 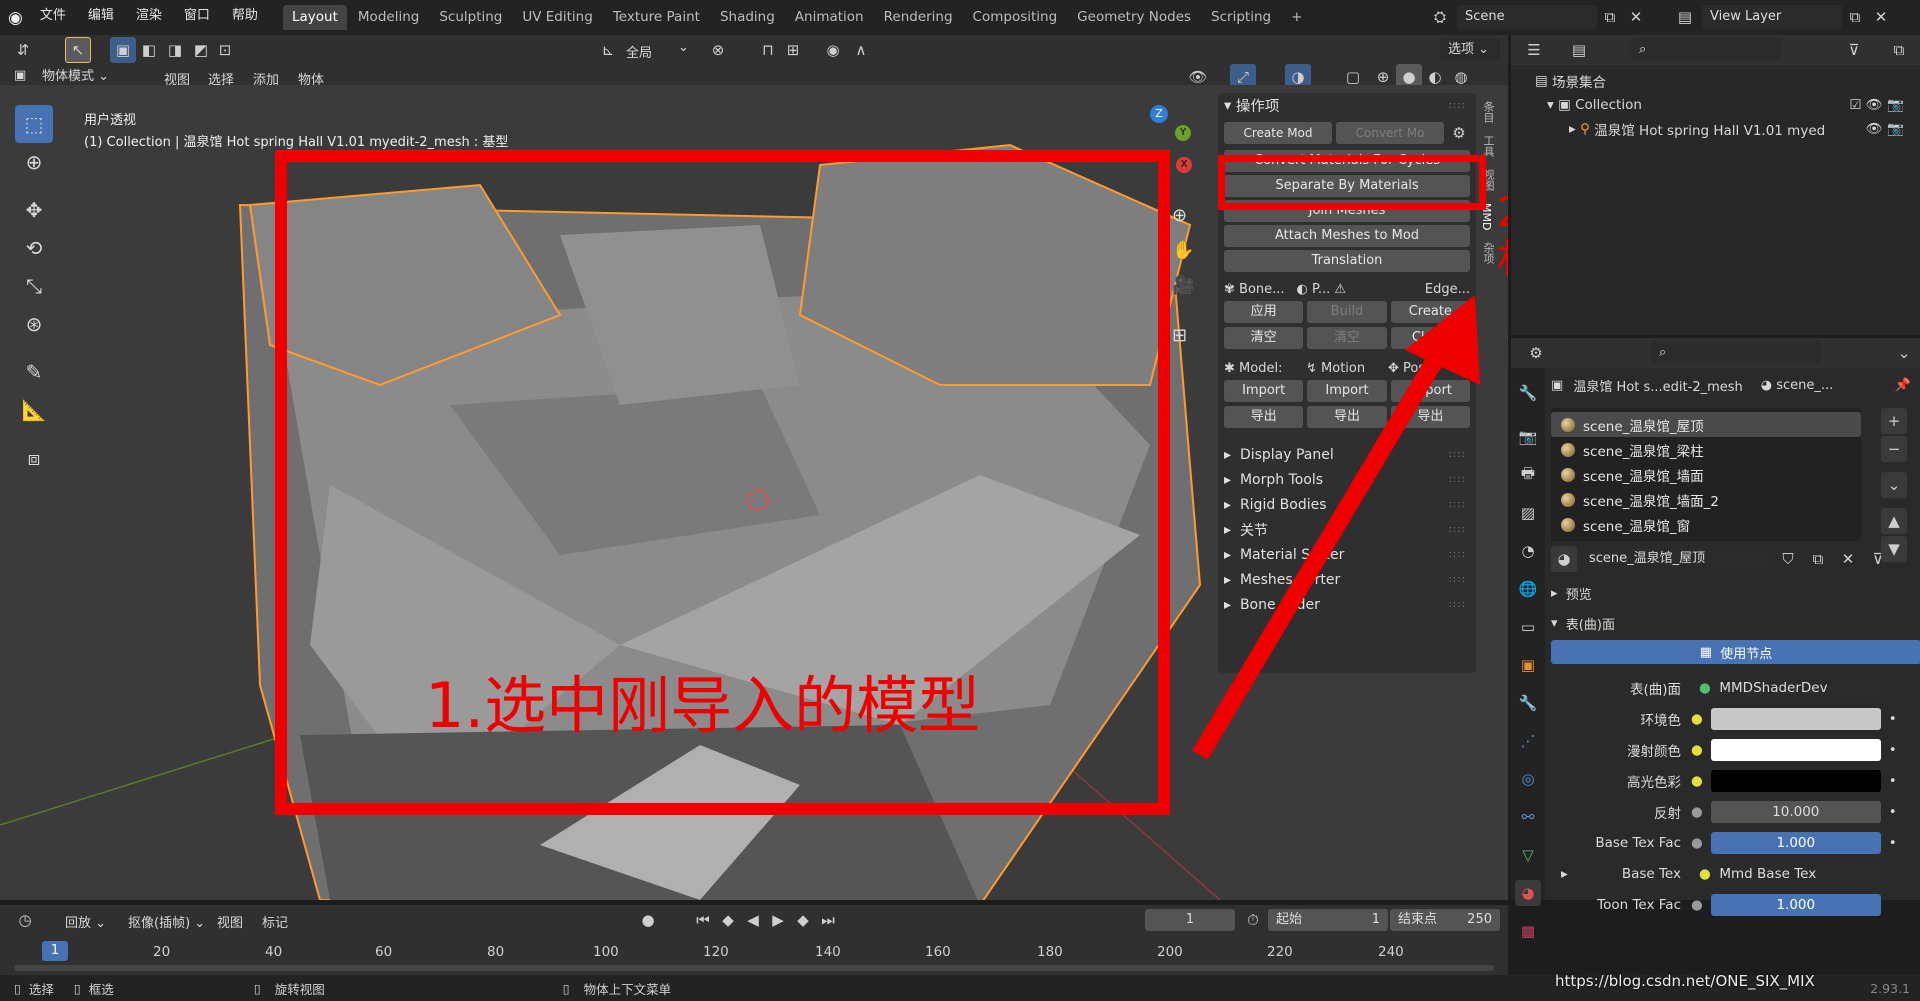 I want to click on surface-section: ▾ 表(曲)面, so click(x=1735, y=623).